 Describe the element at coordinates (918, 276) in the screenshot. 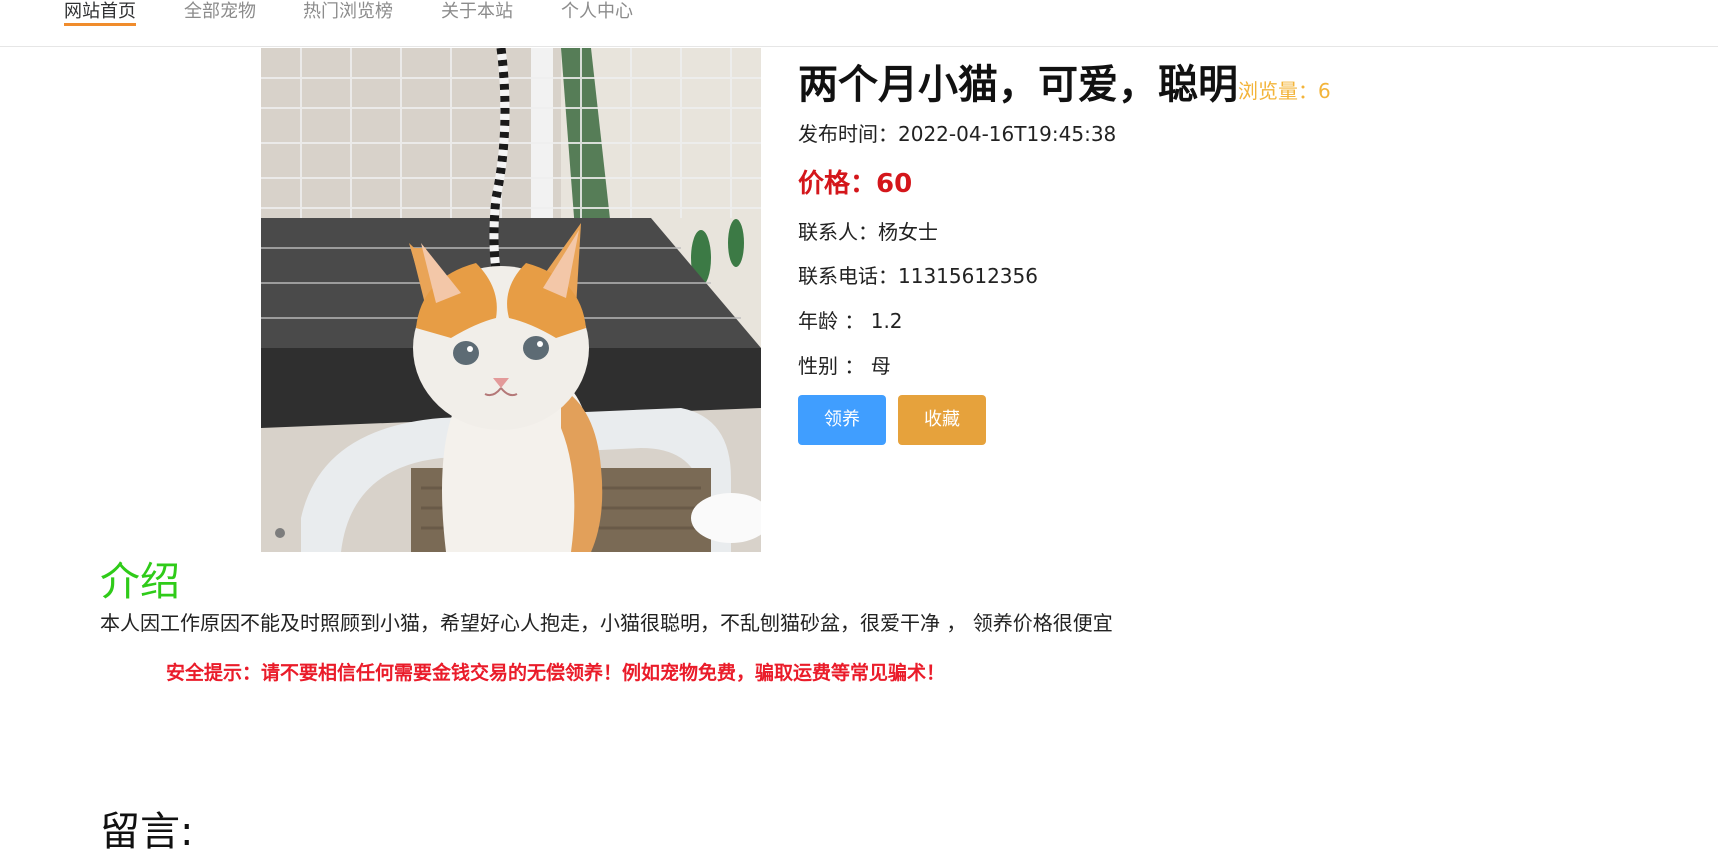

I see `contact-phone: 联系电话：11315612356` at that location.